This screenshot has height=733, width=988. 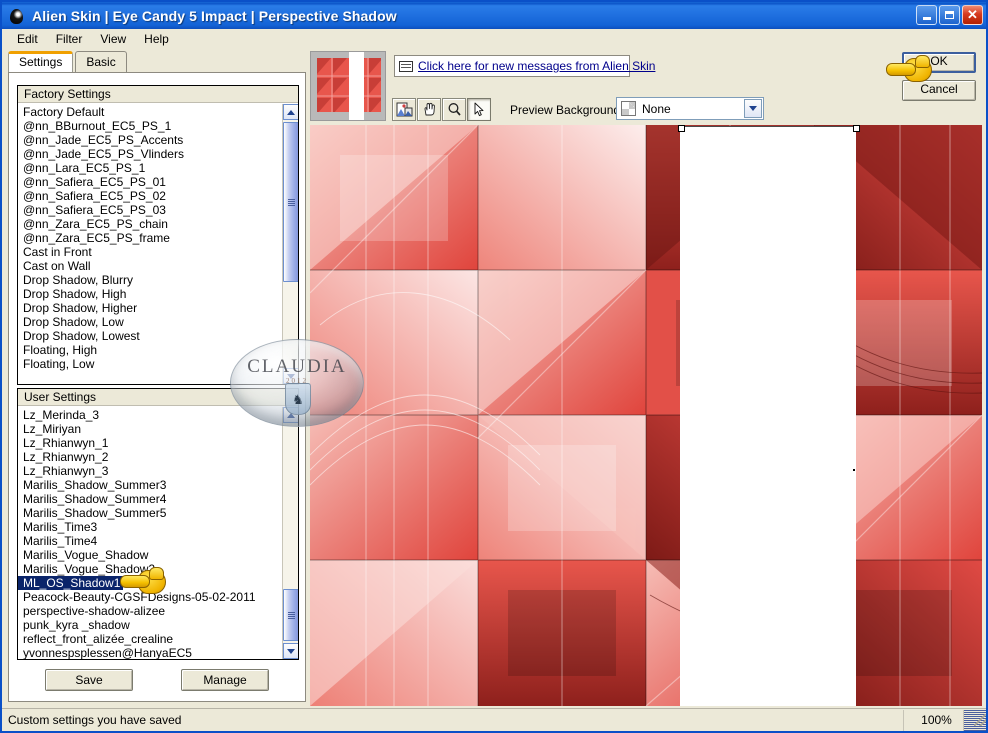 What do you see at coordinates (157, 680) in the screenshot?
I see `settings-actions: Save Manage` at bounding box center [157, 680].